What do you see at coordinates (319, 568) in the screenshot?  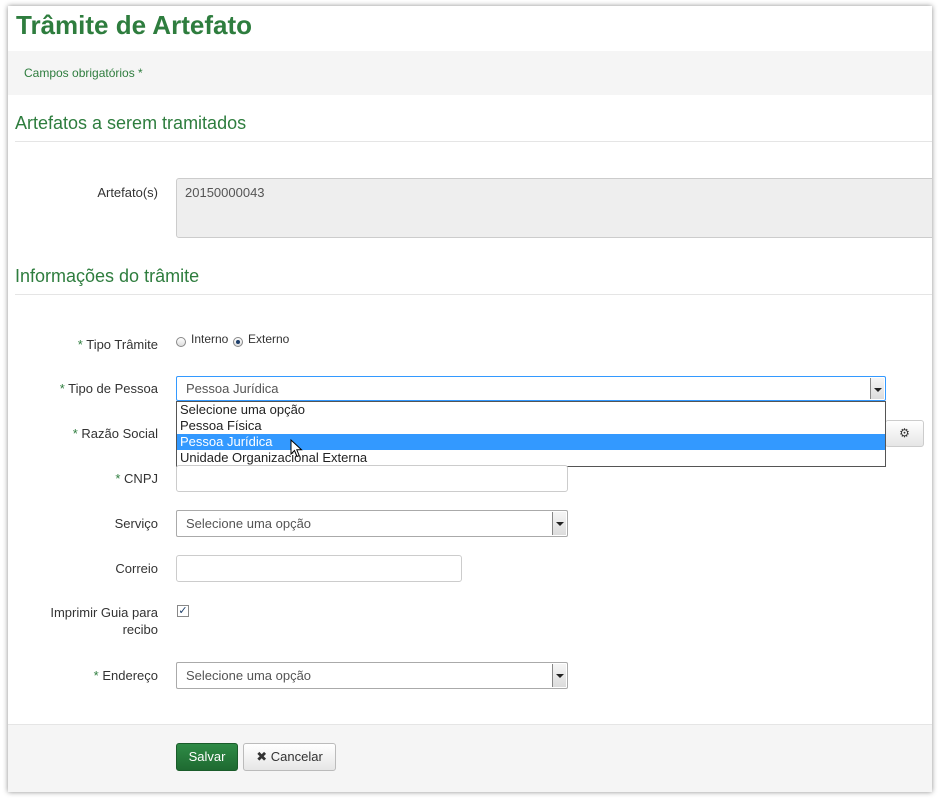 I see `correio-input` at bounding box center [319, 568].